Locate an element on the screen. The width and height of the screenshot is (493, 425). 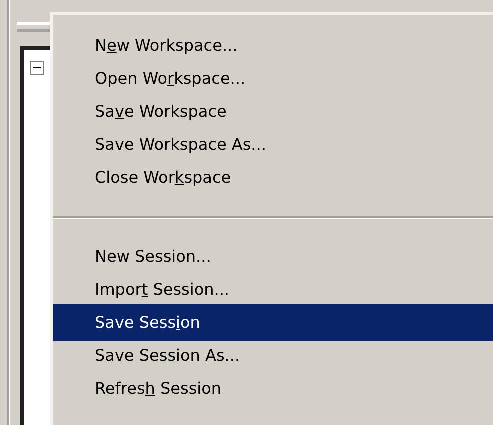
collapse-icon is located at coordinates (37, 68).